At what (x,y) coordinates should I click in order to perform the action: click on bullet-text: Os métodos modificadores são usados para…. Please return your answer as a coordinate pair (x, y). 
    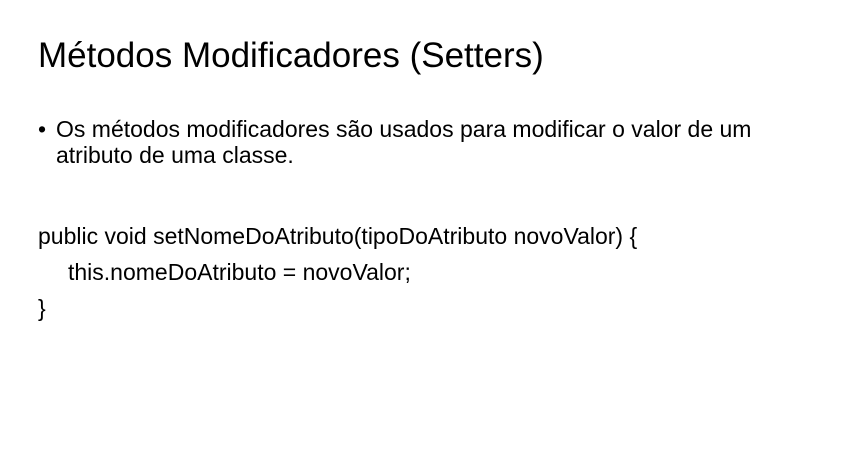
    Looking at the image, I should click on (404, 142).